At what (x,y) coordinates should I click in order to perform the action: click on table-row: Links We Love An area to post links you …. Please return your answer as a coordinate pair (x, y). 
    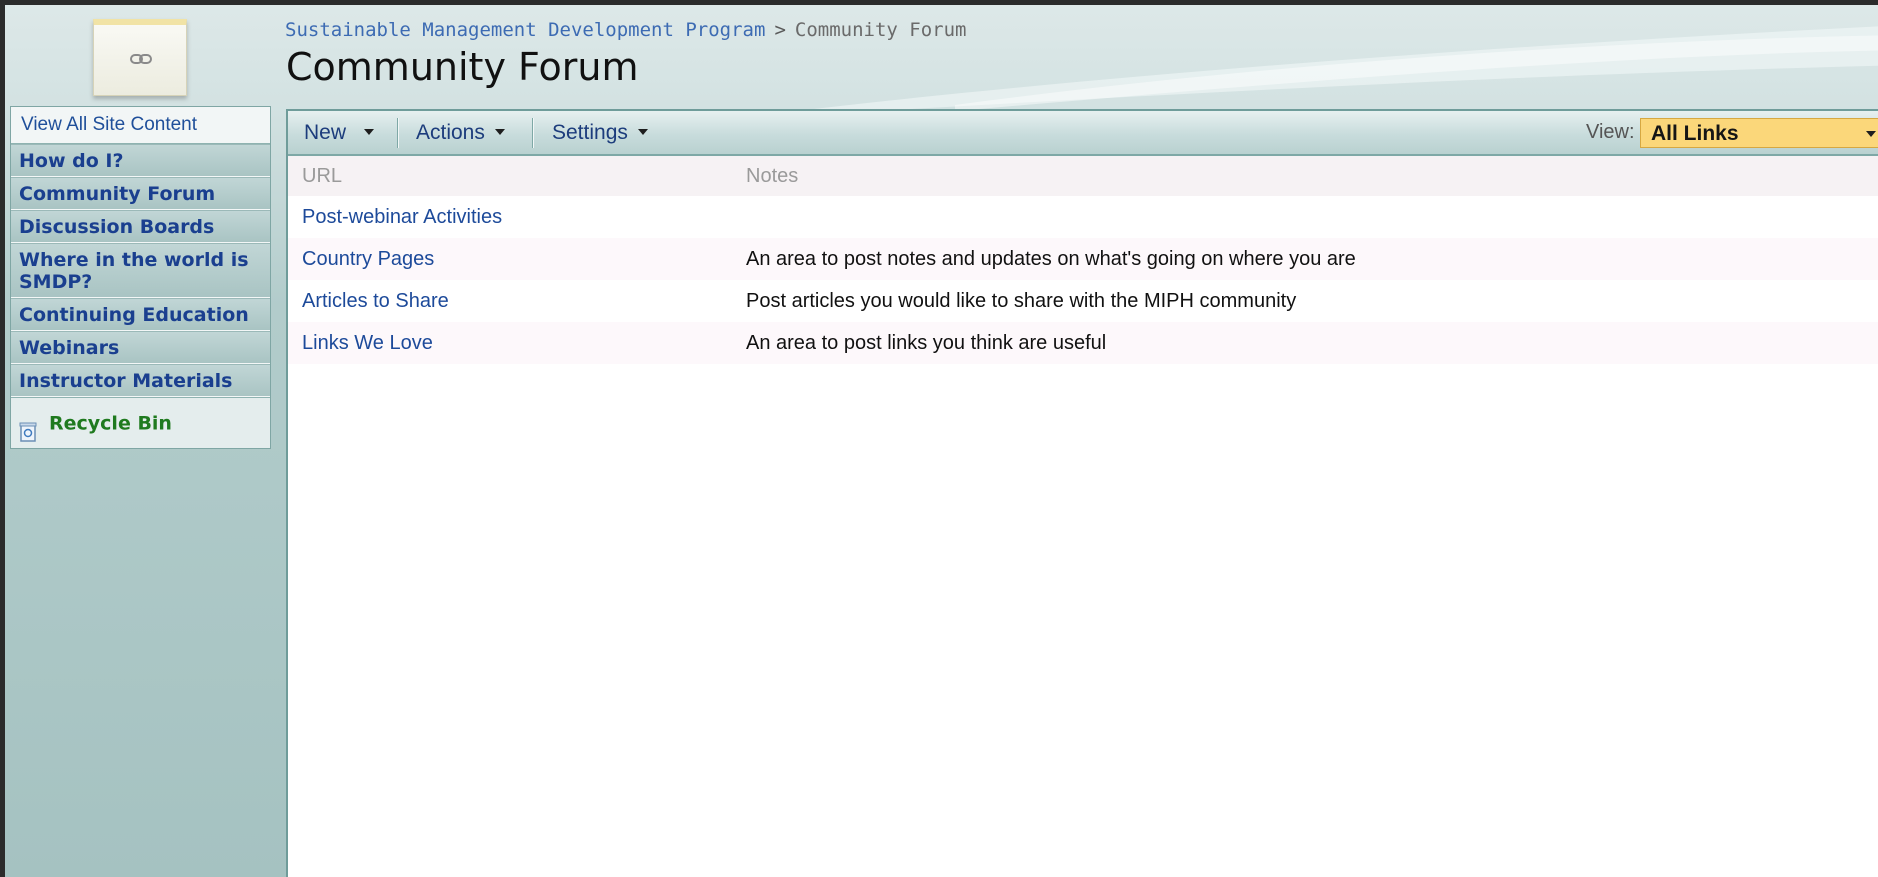
    Looking at the image, I should click on (1083, 343).